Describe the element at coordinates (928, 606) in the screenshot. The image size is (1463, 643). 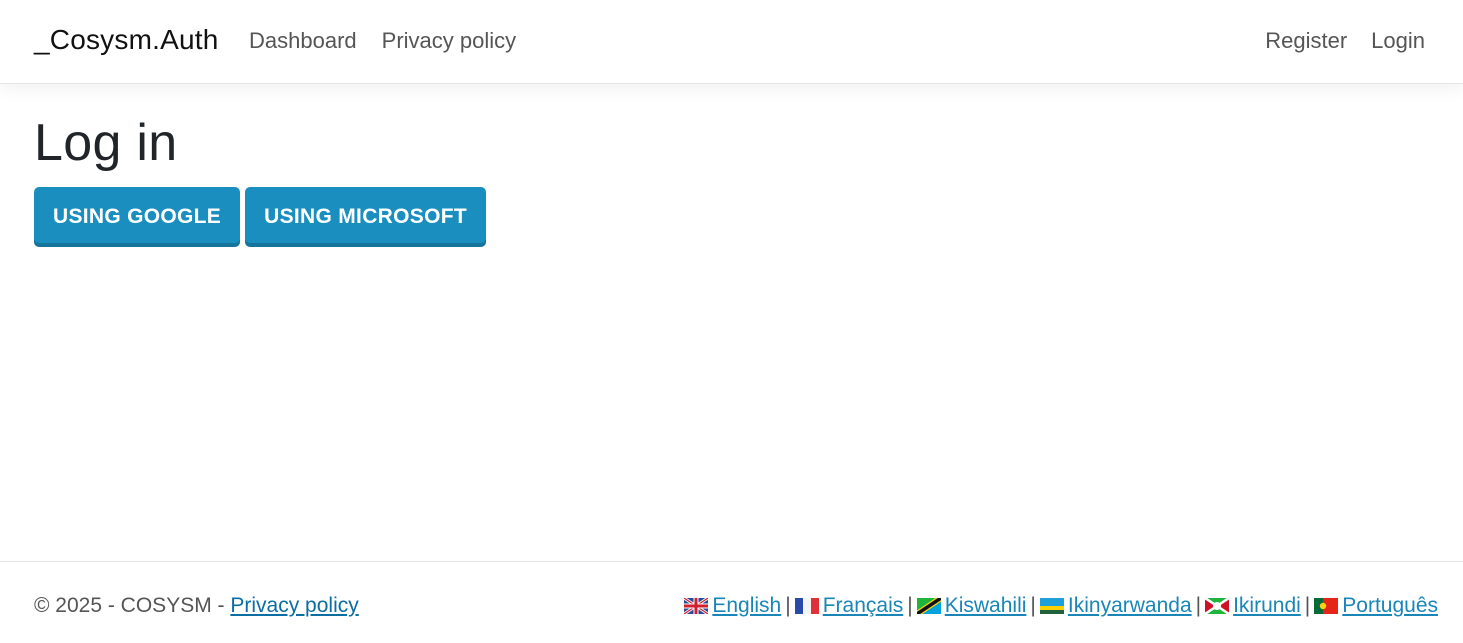
I see `tanzania-flag-icon` at that location.